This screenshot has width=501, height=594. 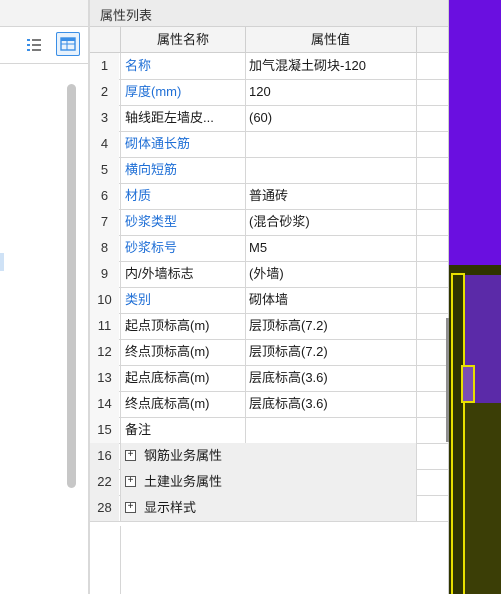 I want to click on row-number: 8, so click(x=104, y=248).